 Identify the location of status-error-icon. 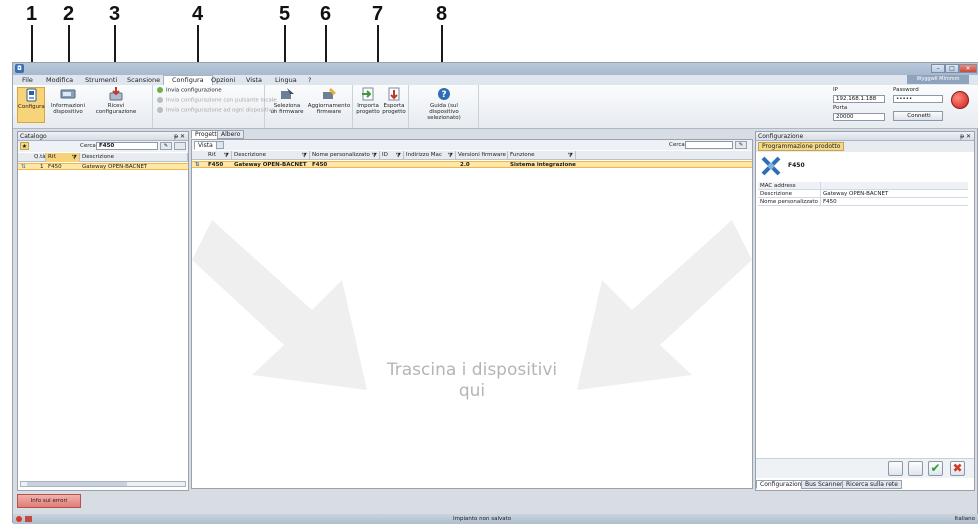
(19, 519).